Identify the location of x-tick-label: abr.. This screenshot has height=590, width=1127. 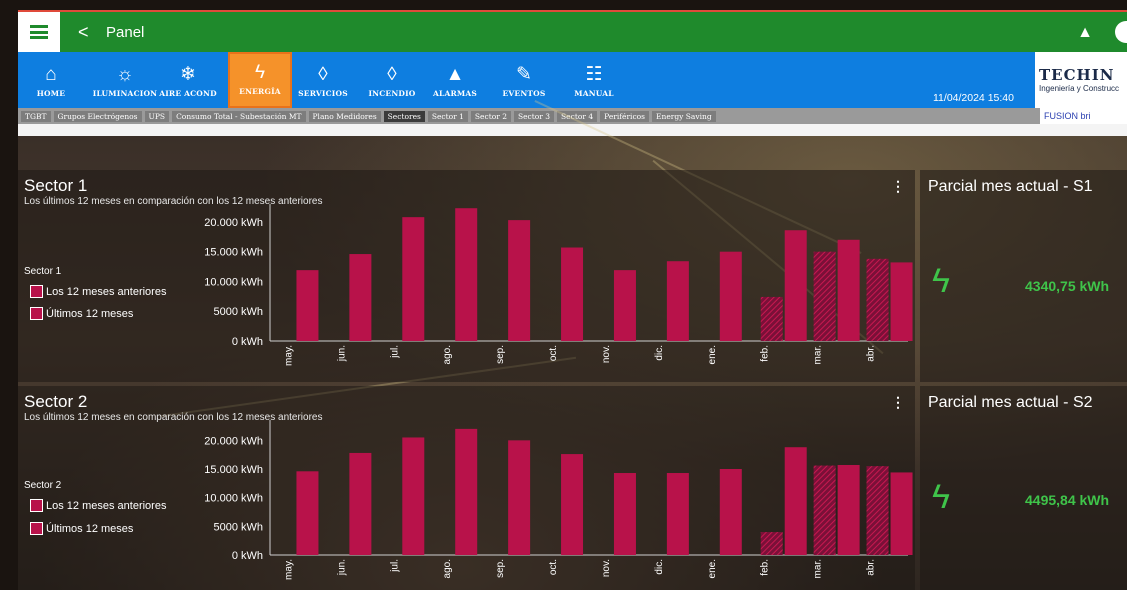
(871, 353).